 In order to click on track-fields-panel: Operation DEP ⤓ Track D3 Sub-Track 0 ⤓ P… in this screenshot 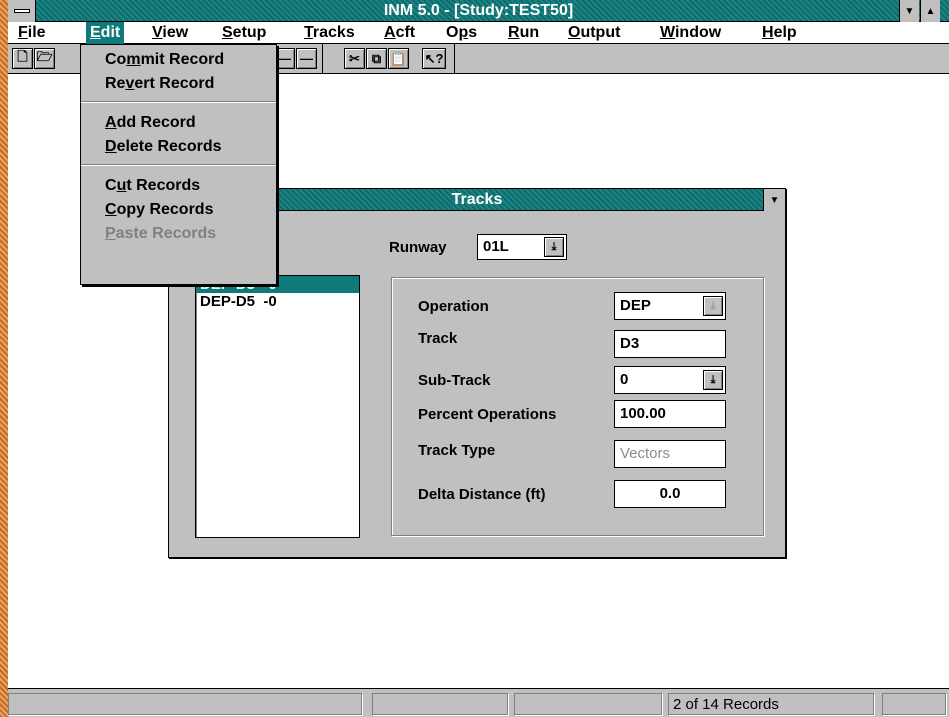, I will do `click(577, 406)`.